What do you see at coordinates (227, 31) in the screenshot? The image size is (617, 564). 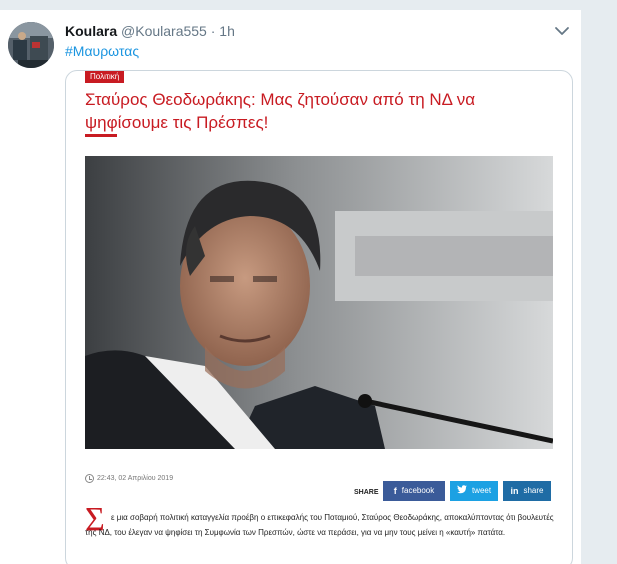 I see `tweet-timestamp: 1h` at bounding box center [227, 31].